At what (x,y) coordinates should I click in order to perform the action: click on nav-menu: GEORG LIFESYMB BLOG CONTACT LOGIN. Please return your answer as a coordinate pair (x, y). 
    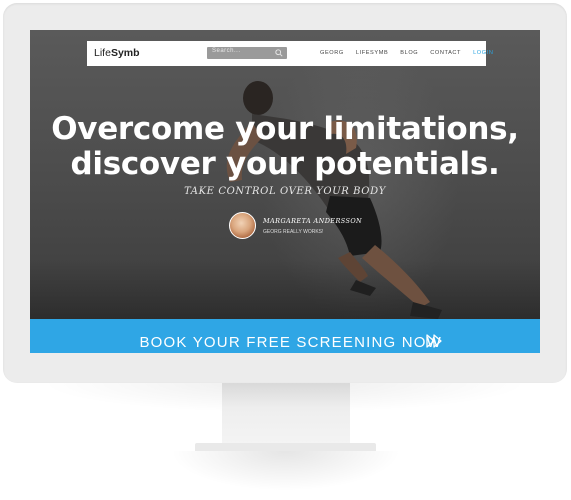
    Looking at the image, I should click on (407, 55).